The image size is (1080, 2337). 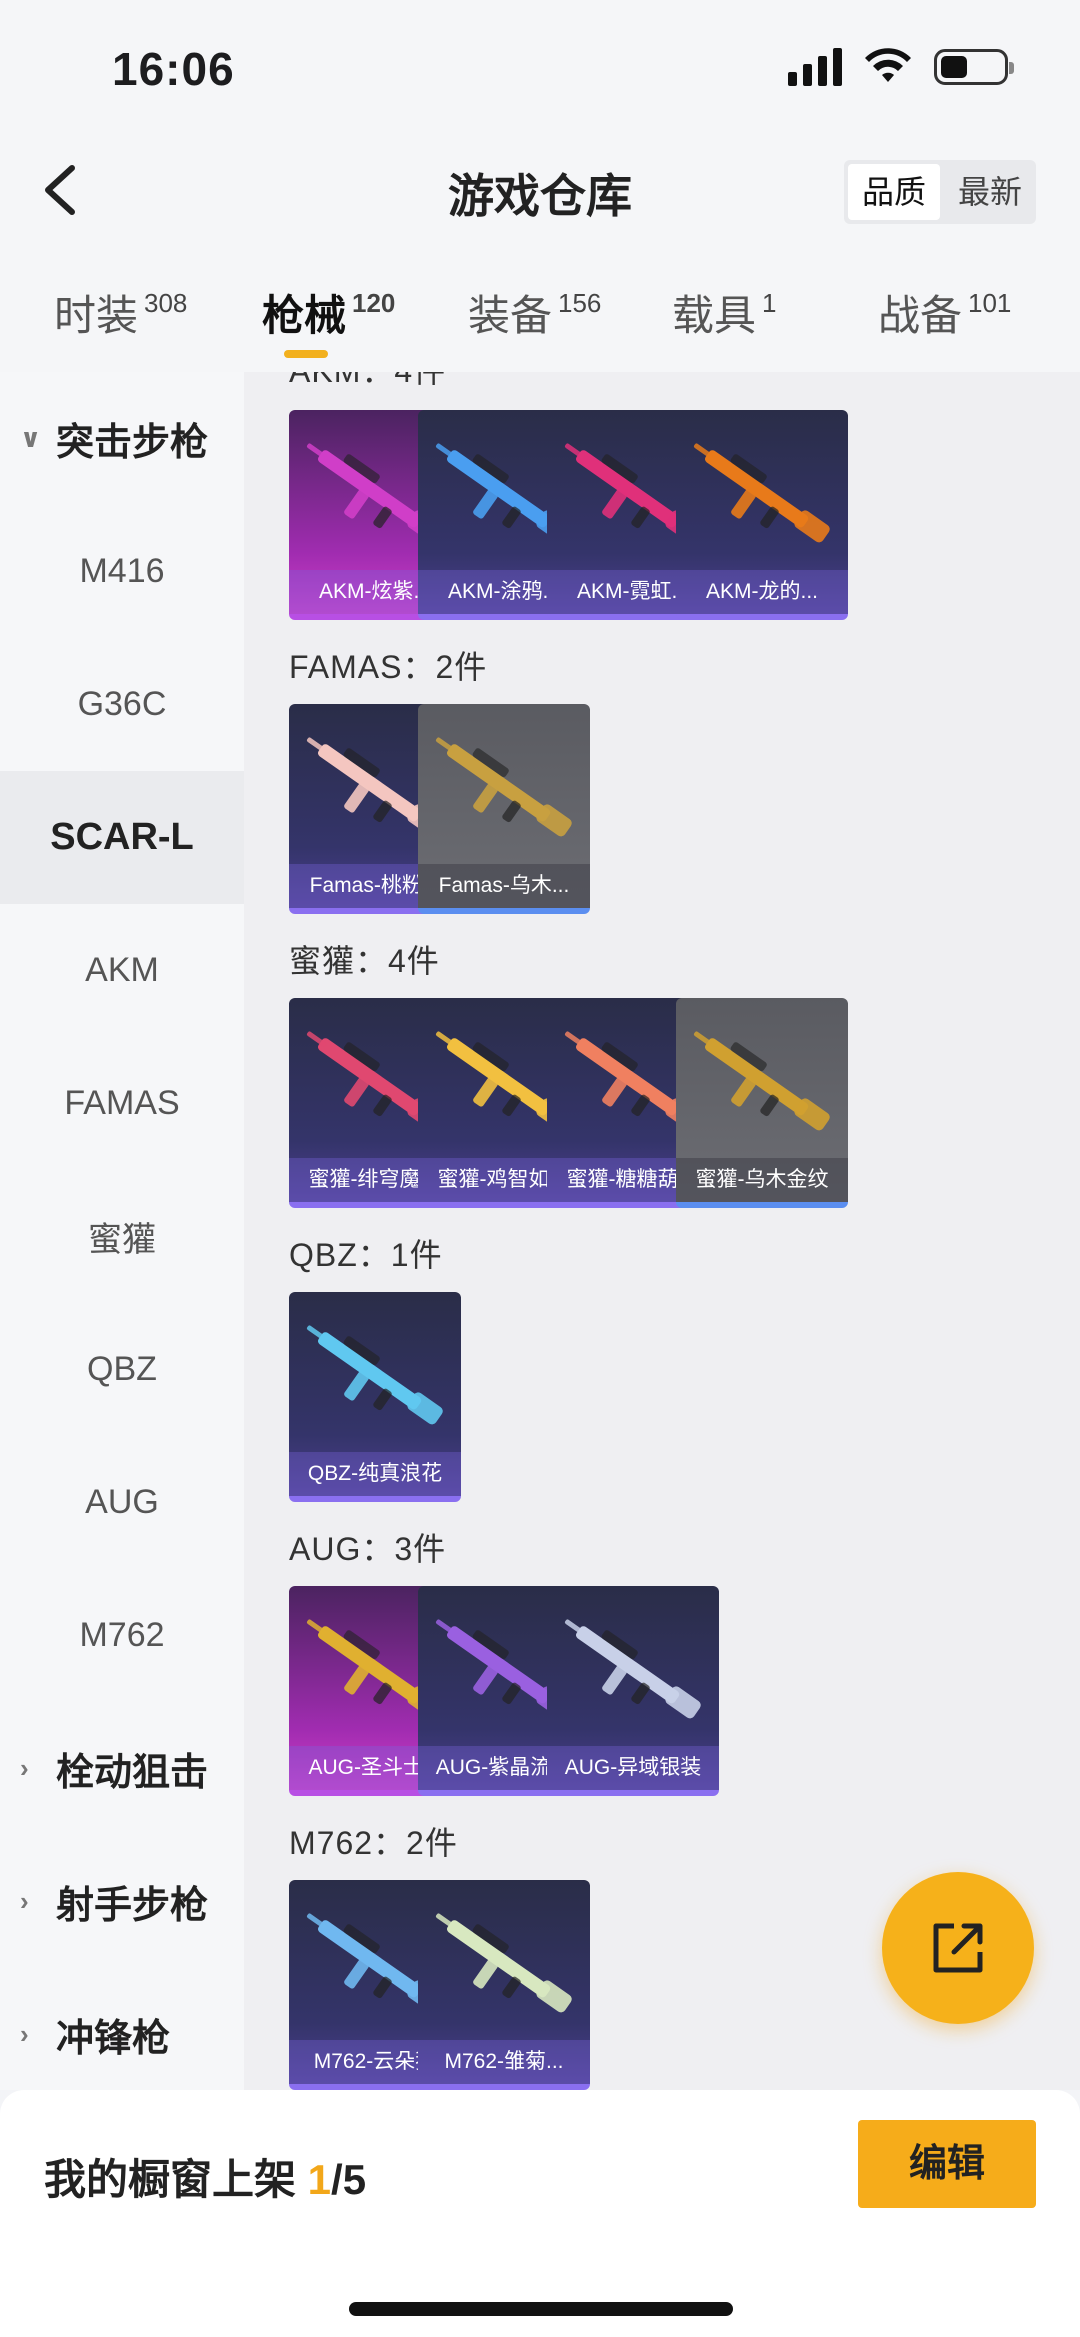 I want to click on signal-icon, so click(x=815, y=67).